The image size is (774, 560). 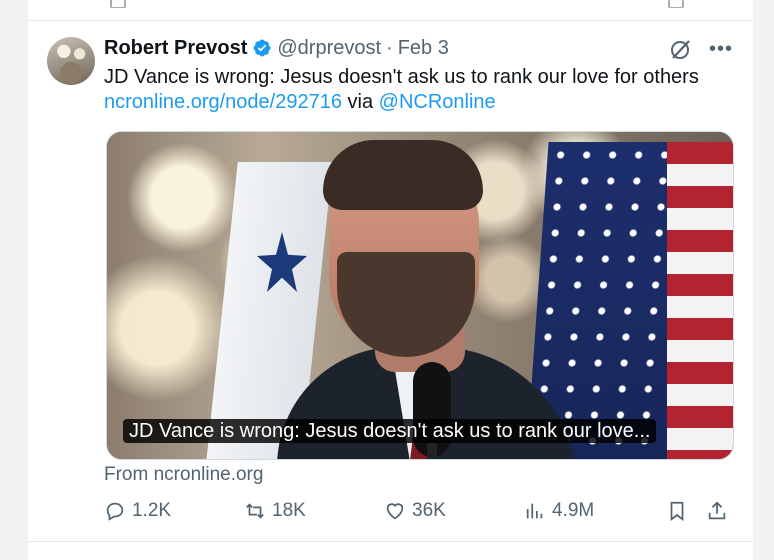 What do you see at coordinates (390, 4) in the screenshot?
I see `previous-tweet-actions` at bounding box center [390, 4].